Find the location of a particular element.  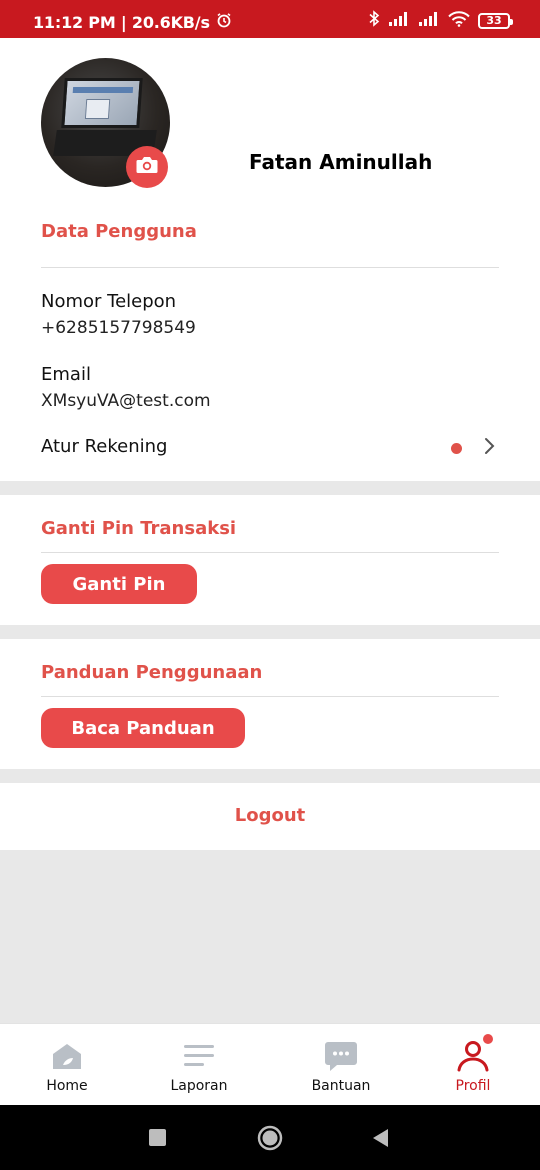

person-icon is located at coordinates (473, 1056).